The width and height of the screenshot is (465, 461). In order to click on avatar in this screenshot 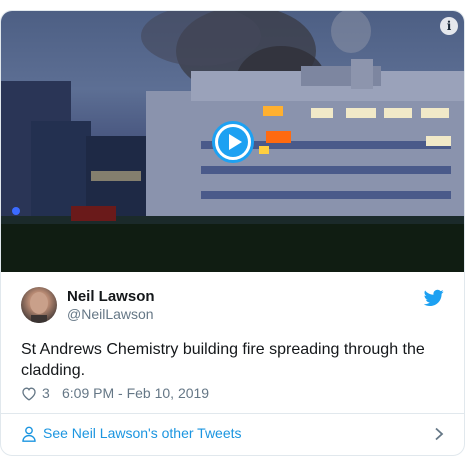, I will do `click(39, 305)`.